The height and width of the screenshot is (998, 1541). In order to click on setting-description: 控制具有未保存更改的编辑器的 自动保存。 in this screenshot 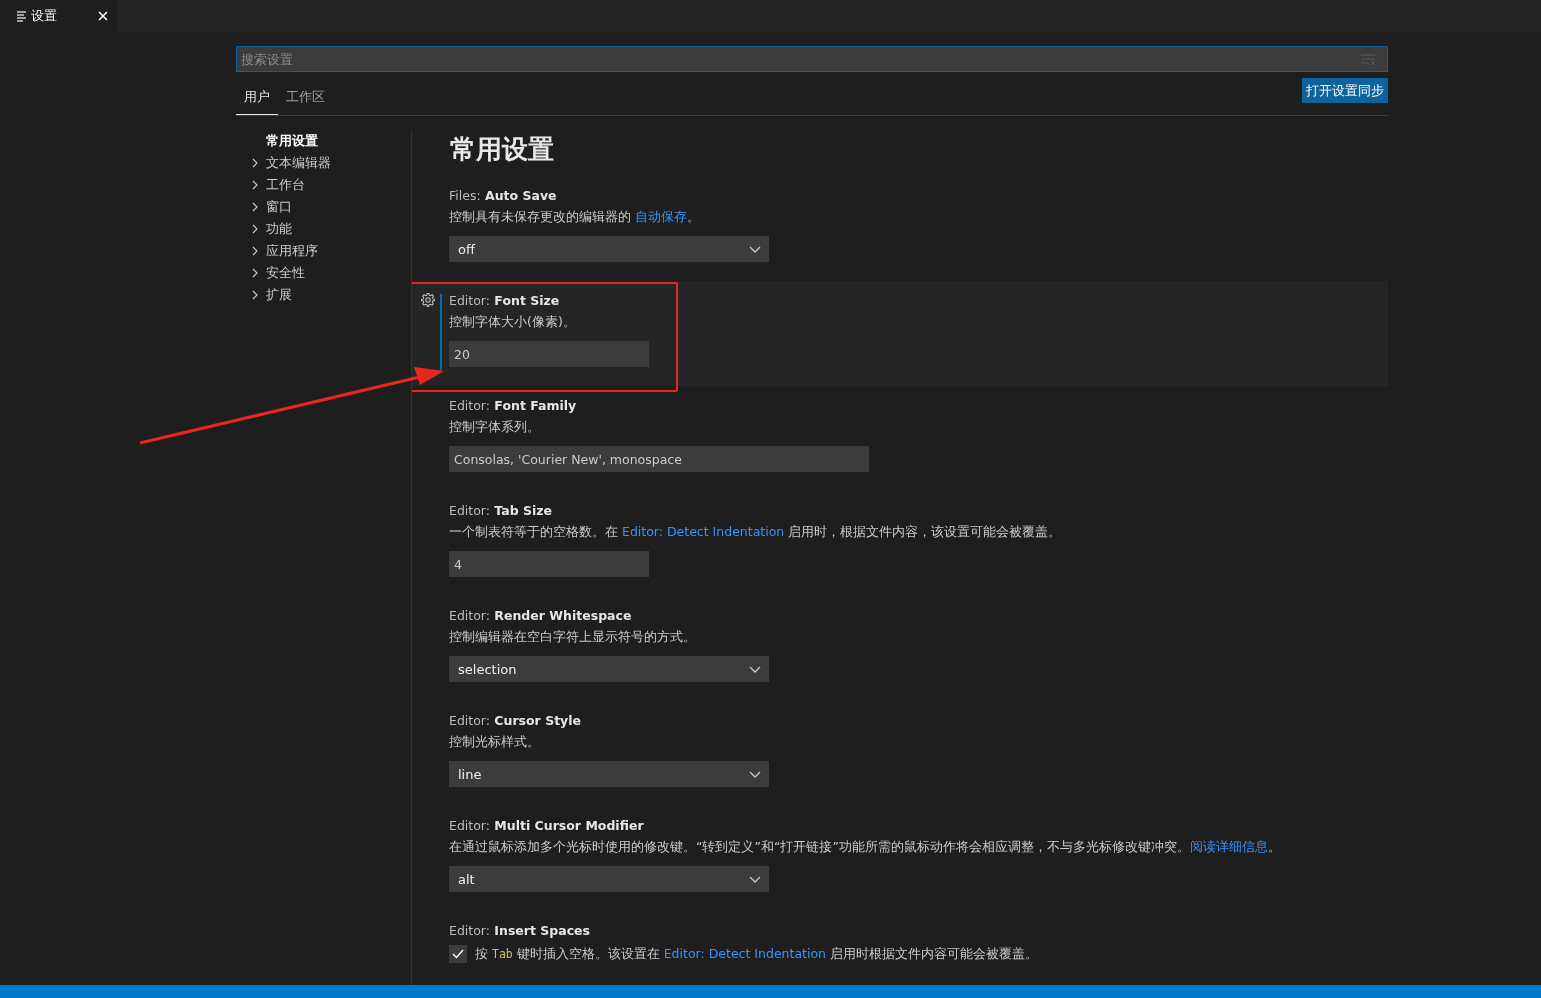, I will do `click(575, 217)`.